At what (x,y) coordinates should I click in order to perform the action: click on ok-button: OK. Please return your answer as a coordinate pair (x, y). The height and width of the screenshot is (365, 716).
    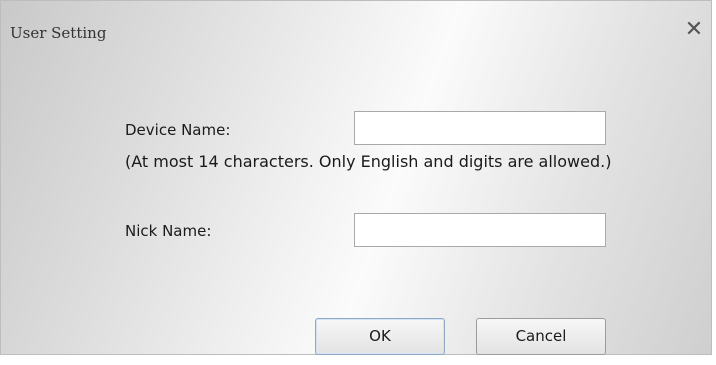
    Looking at the image, I should click on (380, 336).